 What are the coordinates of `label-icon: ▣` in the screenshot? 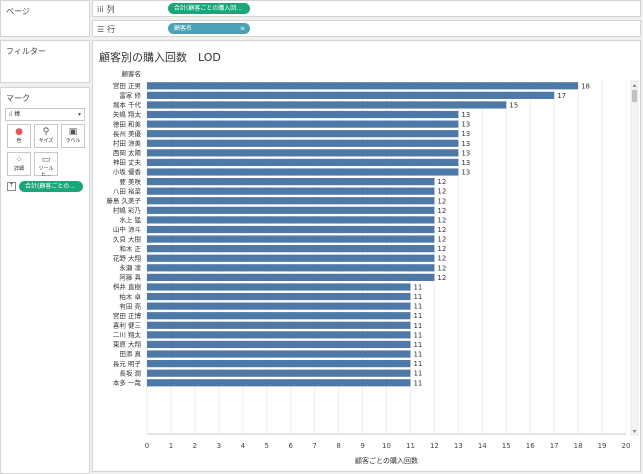 It's located at (73, 132).